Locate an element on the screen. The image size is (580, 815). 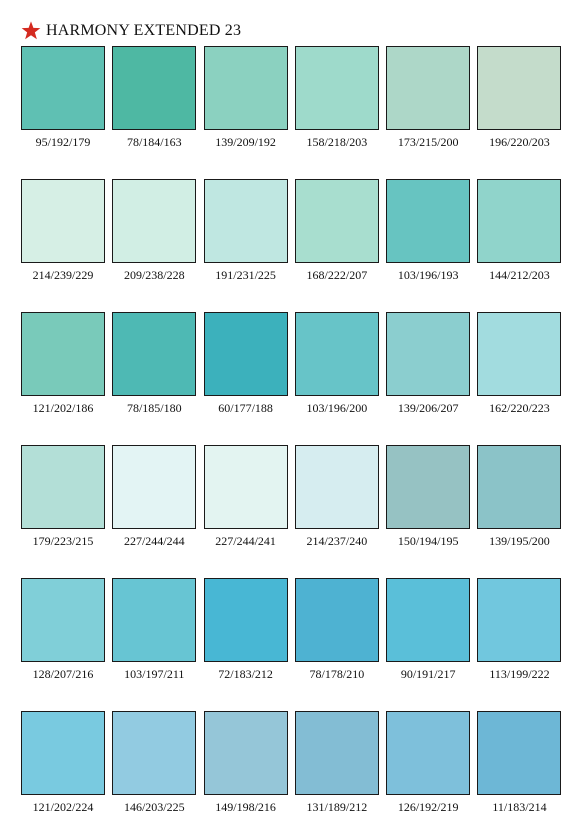
swatch-cell: 95/192/179 is located at coordinates (63, 98).